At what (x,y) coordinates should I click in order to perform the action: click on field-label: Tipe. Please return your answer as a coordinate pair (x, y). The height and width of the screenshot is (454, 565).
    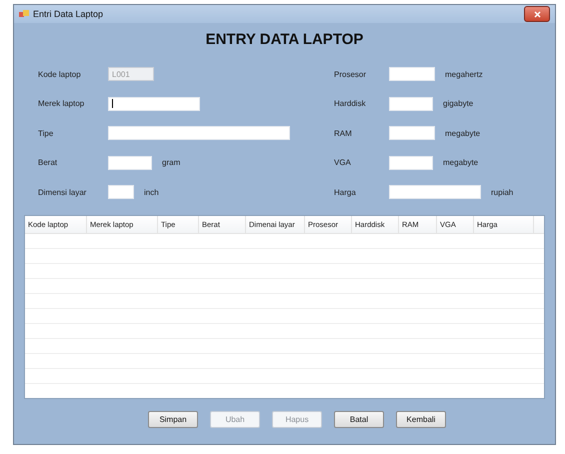
    Looking at the image, I should click on (46, 133).